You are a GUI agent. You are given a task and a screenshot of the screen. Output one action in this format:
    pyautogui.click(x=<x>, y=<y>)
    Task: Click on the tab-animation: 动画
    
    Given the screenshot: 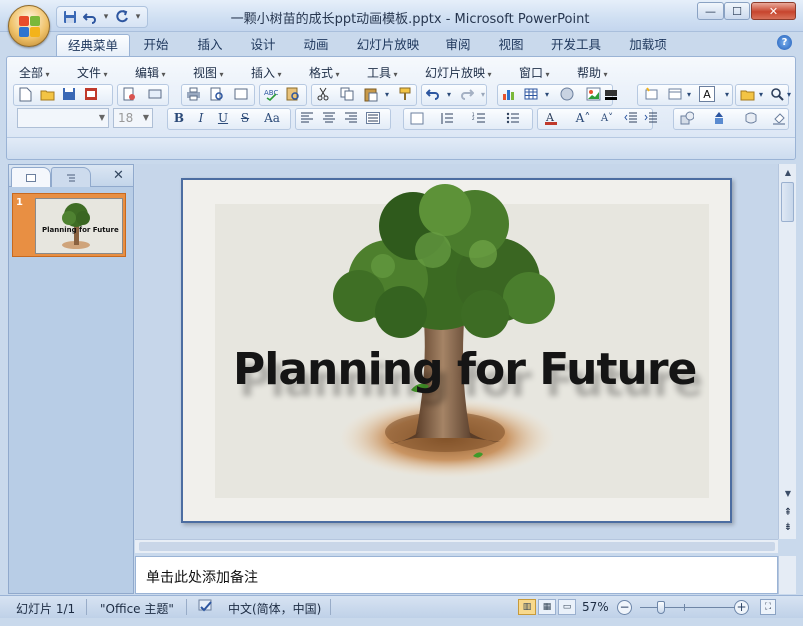 What is the action you would take?
    pyautogui.click(x=316, y=45)
    